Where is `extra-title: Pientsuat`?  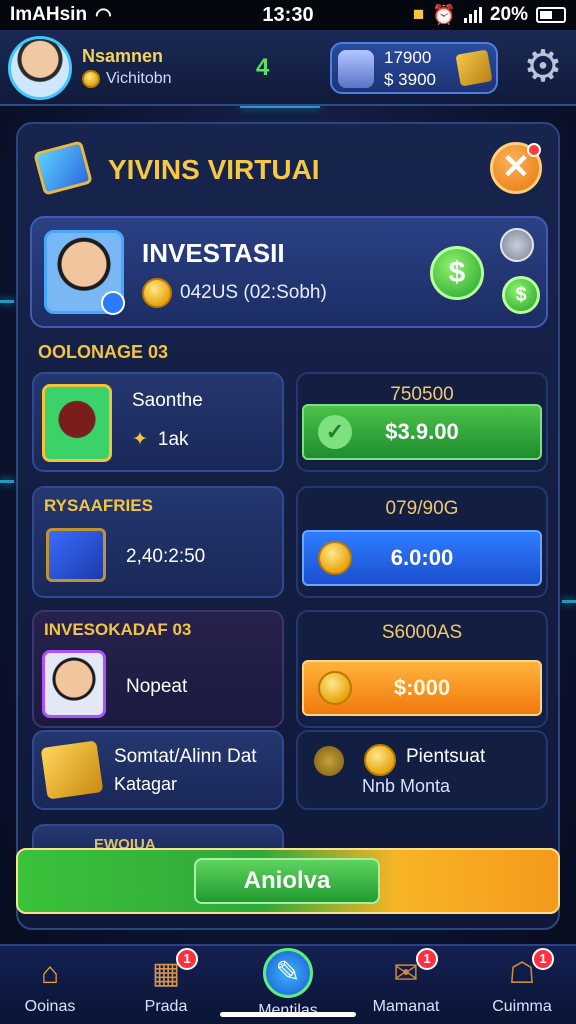 extra-title: Pientsuat is located at coordinates (446, 756).